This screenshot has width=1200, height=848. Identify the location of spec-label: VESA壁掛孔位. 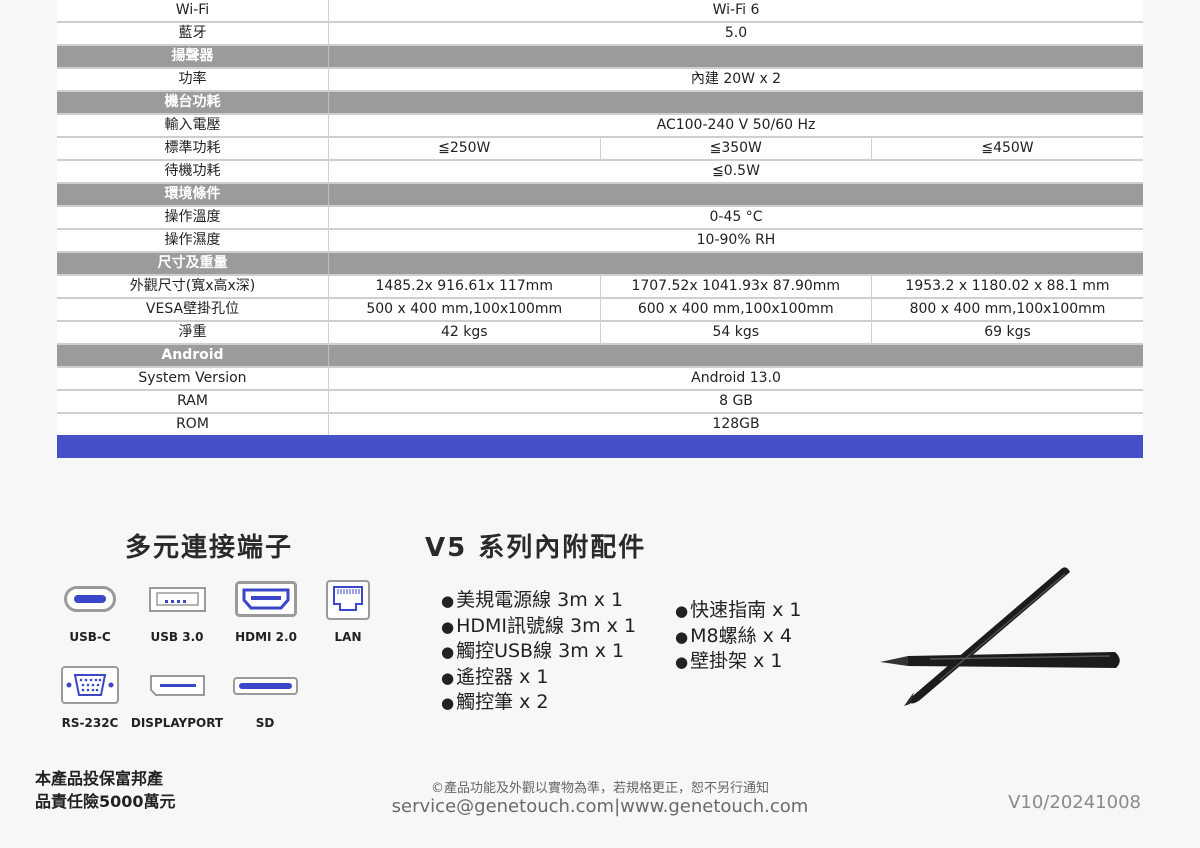
(193, 310).